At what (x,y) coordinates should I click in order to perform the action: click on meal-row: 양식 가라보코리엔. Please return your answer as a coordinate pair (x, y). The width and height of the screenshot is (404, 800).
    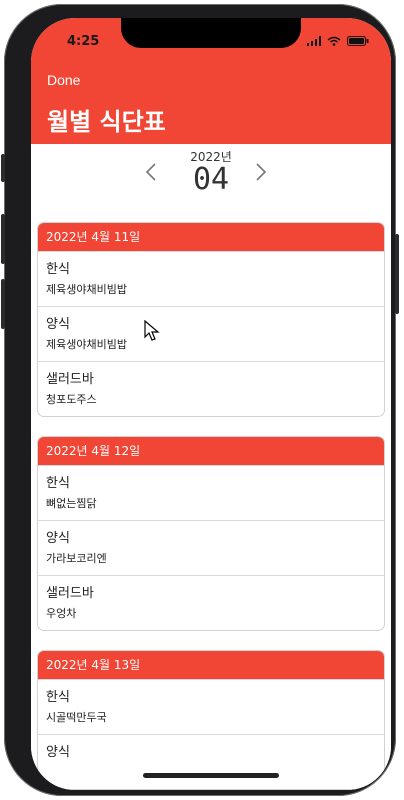
    Looking at the image, I should click on (211, 547).